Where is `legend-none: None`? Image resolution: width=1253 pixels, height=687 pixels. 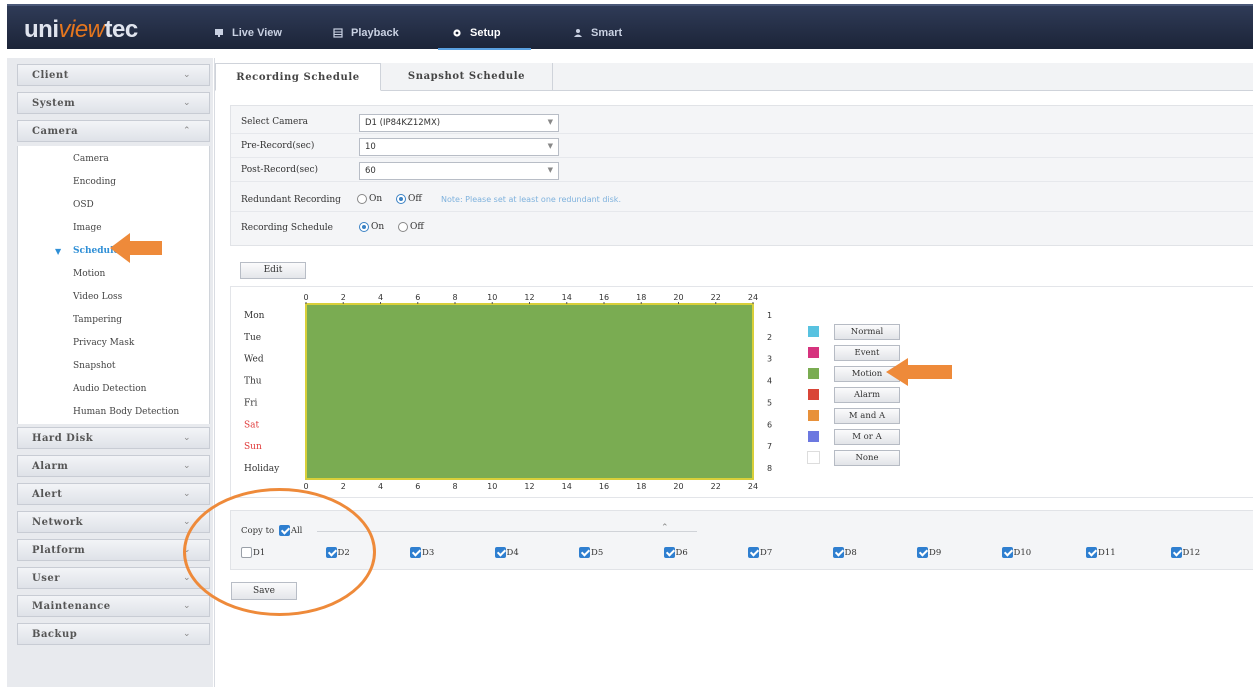 legend-none: None is located at coordinates (853, 458).